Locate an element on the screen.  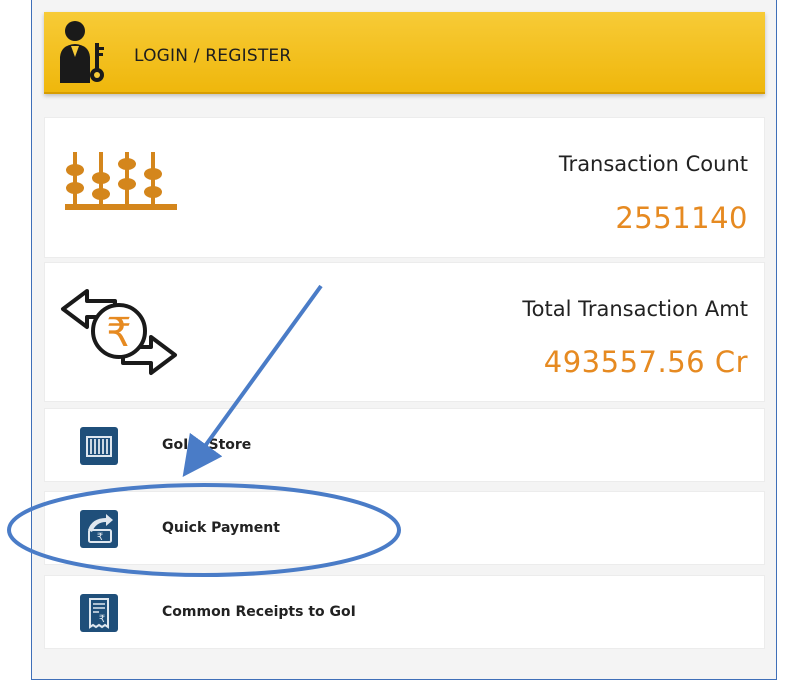
goi-estore-link: GoI e-Store is located at coordinates (404, 445).